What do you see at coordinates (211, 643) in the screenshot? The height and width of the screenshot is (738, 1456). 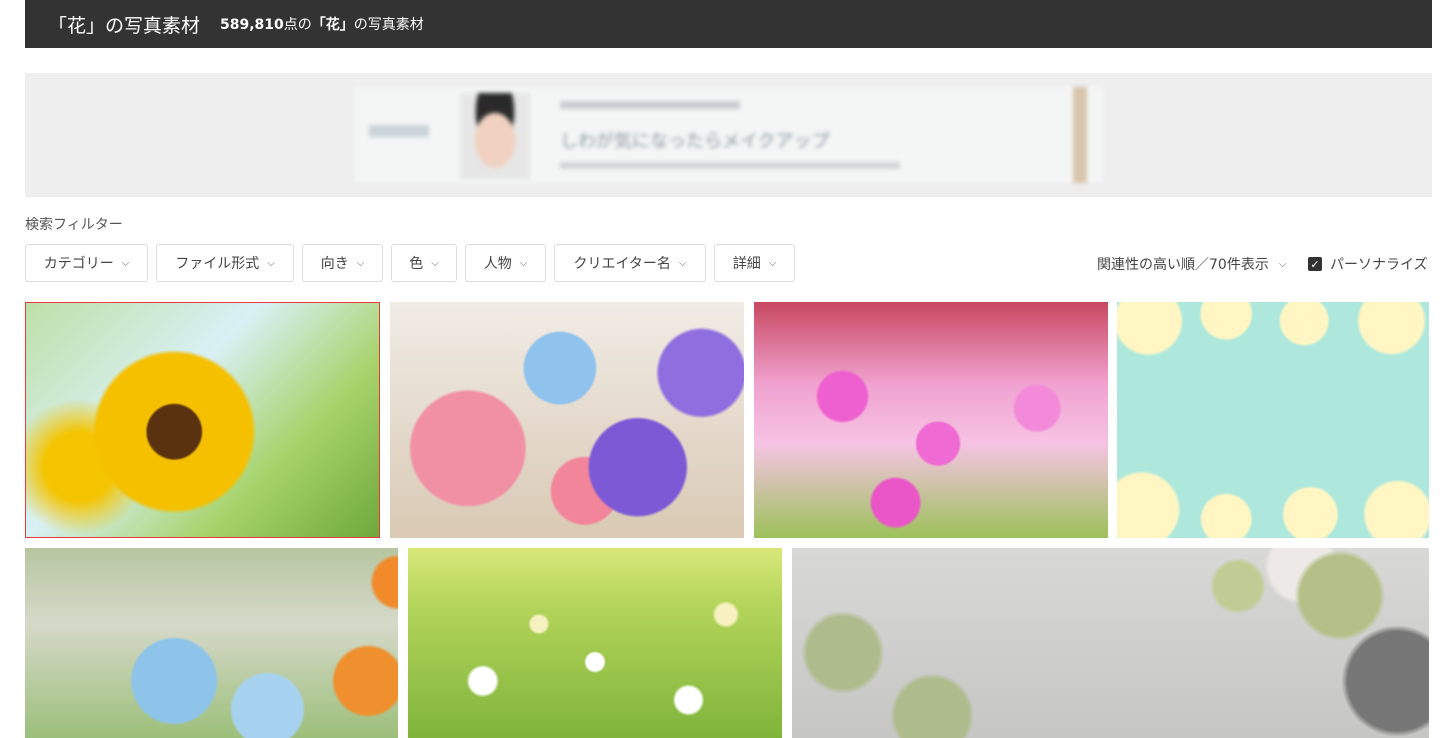 I see `photo-delphinium-tulip` at bounding box center [211, 643].